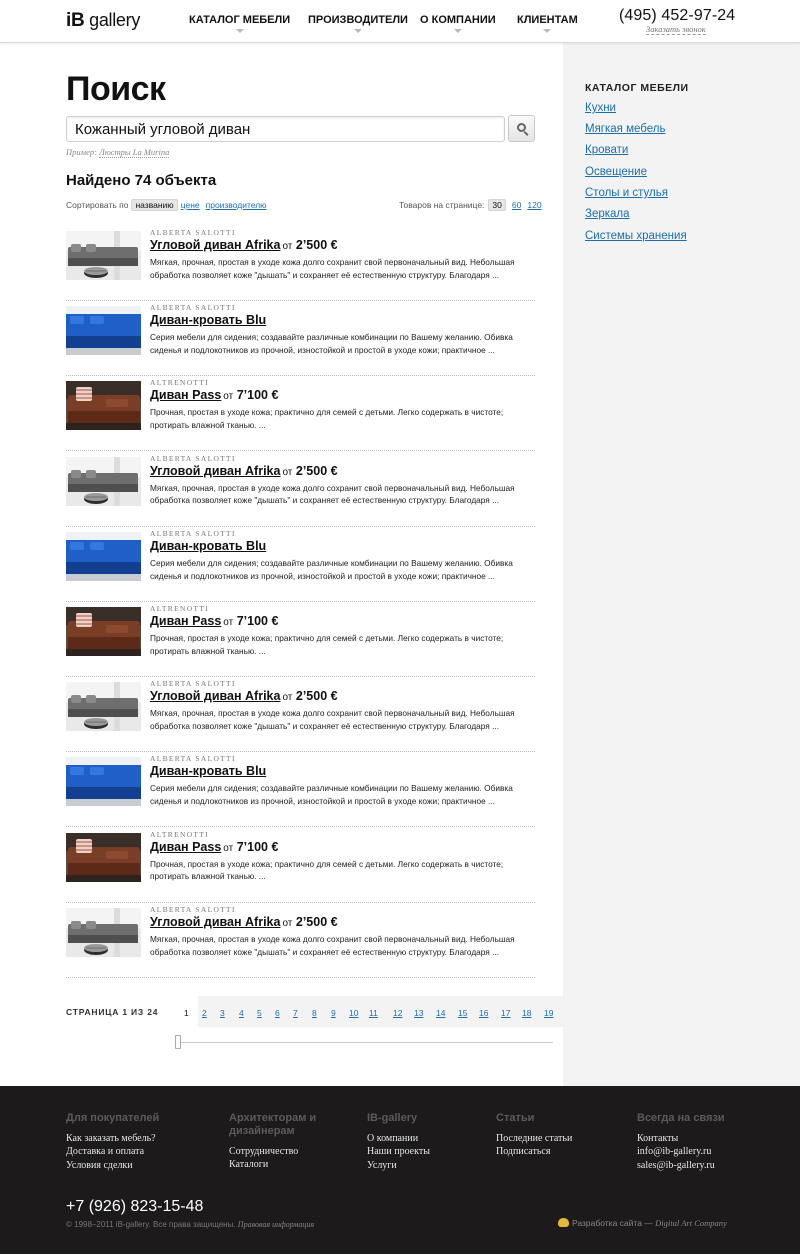 The width and height of the screenshot is (800, 1254). Describe the element at coordinates (442, 1151) in the screenshot. I see `footer-link: Наши проекты` at that location.